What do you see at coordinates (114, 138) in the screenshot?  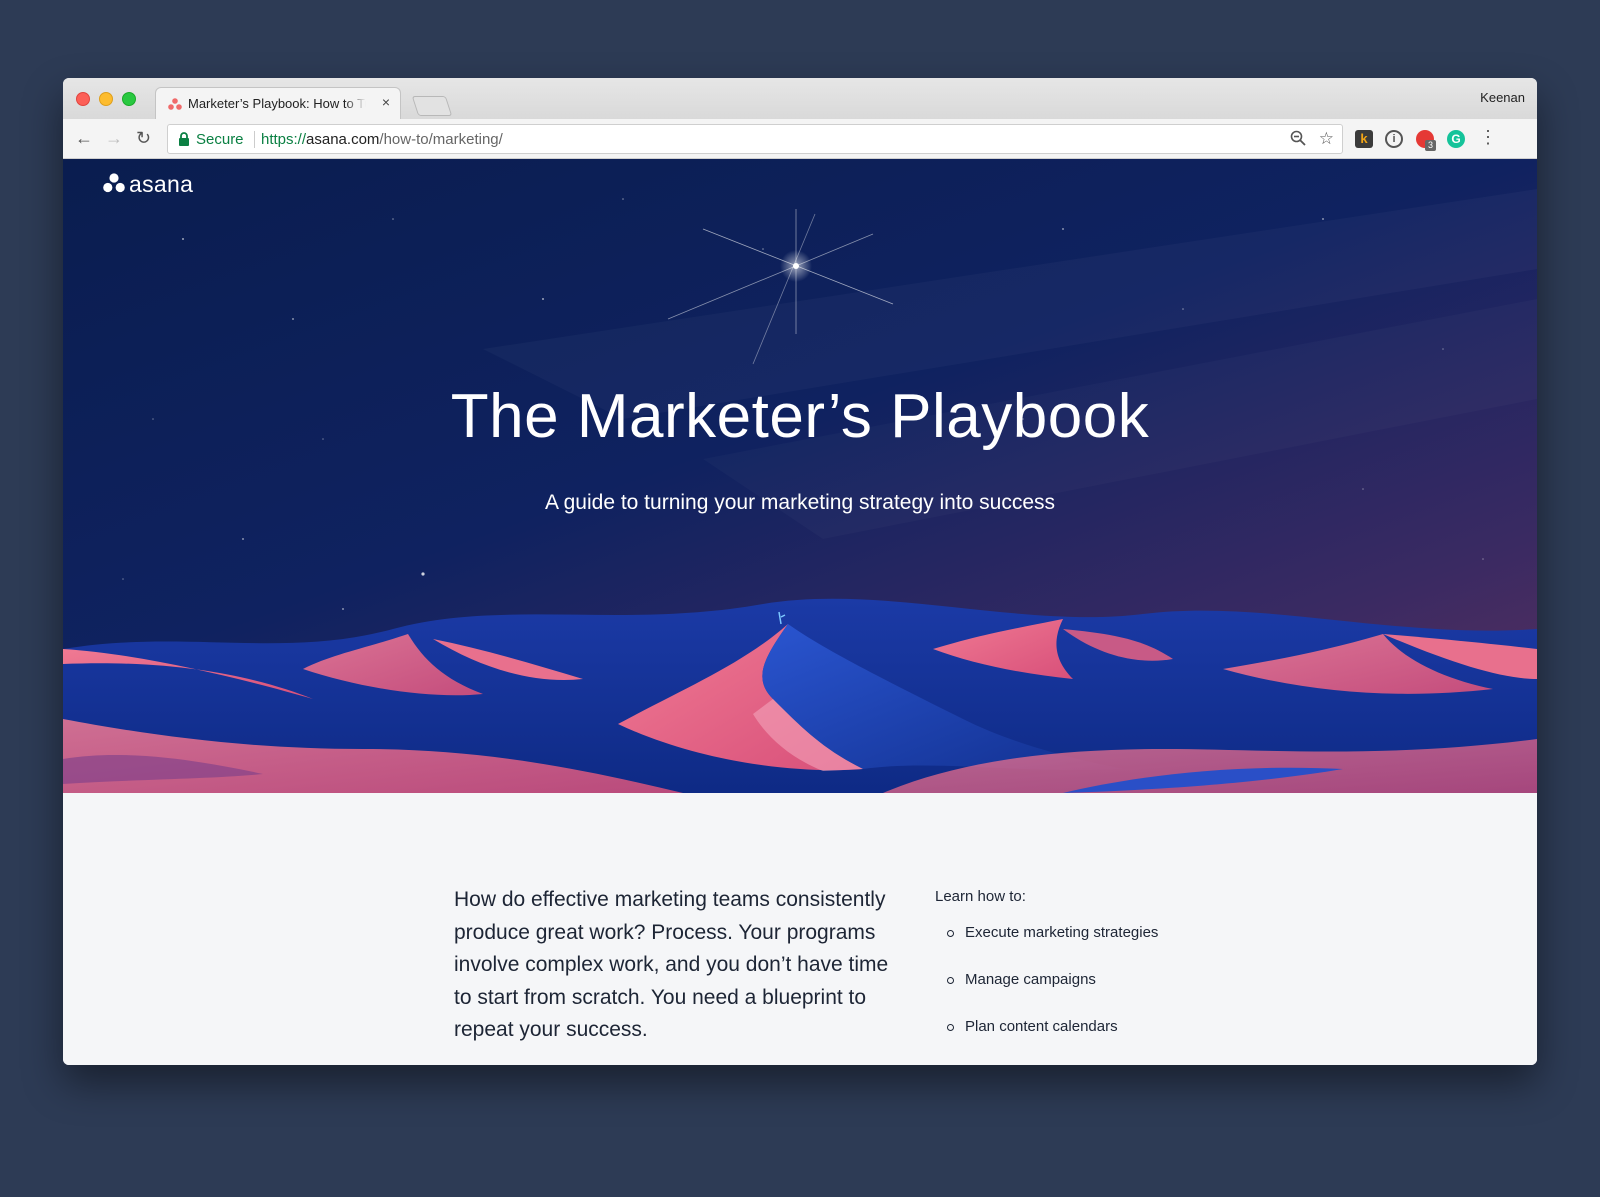 I see `forward-arrow-icon: →` at bounding box center [114, 138].